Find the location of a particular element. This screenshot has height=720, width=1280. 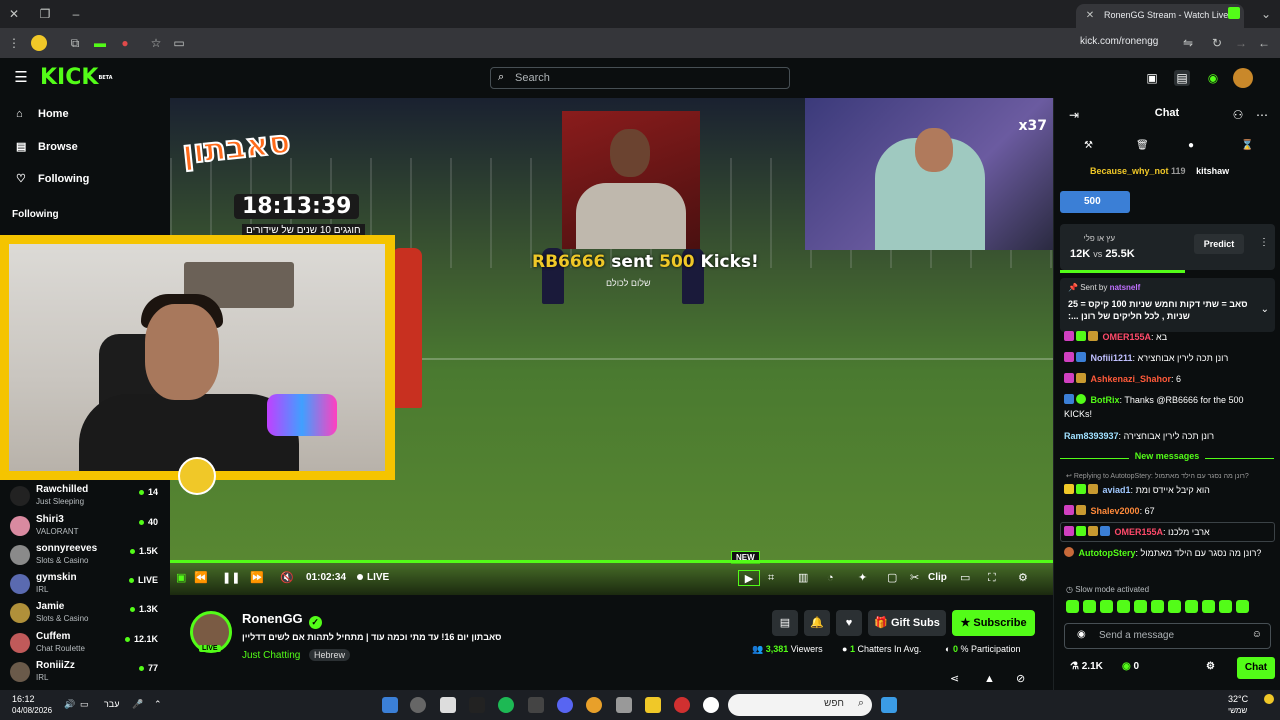

new-messages-label: New messages is located at coordinates (1167, 456).